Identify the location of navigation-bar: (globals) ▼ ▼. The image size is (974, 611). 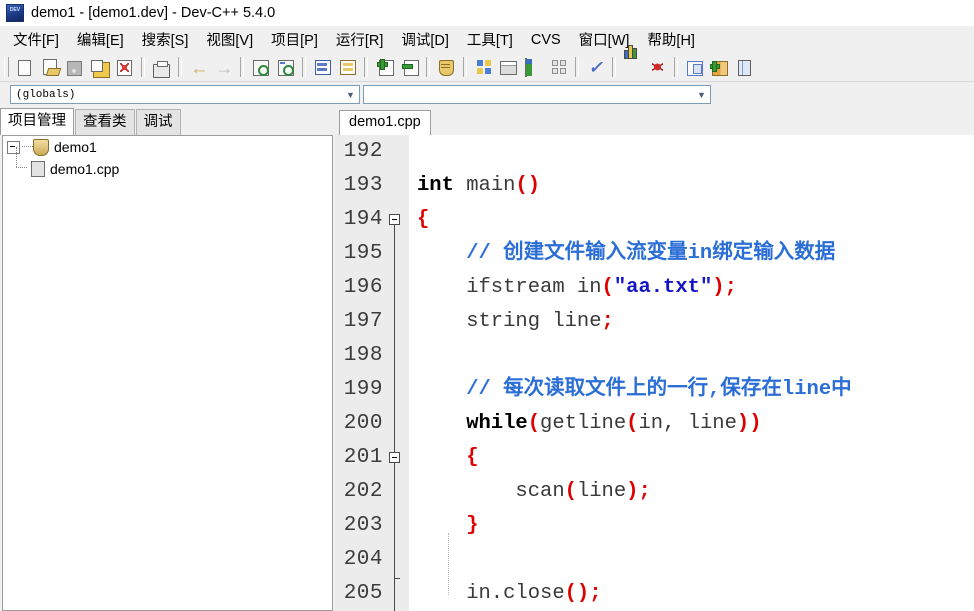
(487, 95).